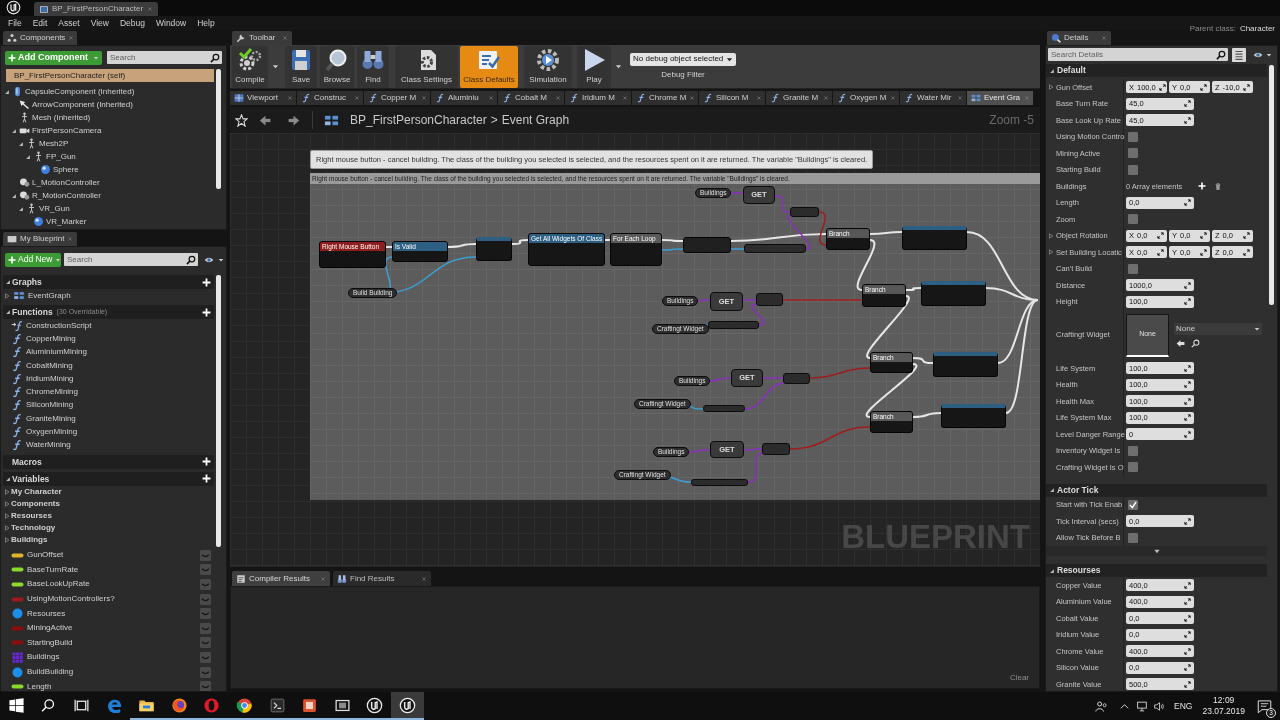 The image size is (1280, 720). I want to click on section-header: Variables, so click(108, 478).